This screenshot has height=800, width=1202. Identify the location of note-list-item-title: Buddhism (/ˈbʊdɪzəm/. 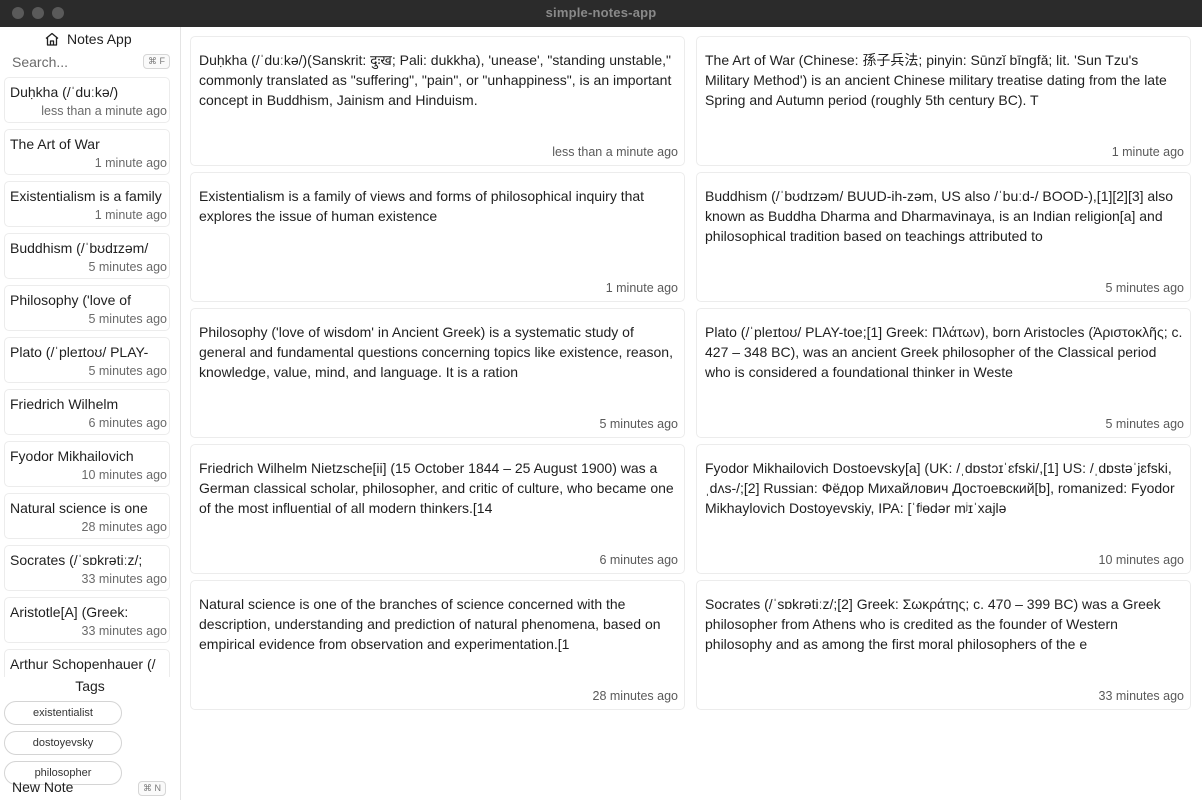
(79, 248).